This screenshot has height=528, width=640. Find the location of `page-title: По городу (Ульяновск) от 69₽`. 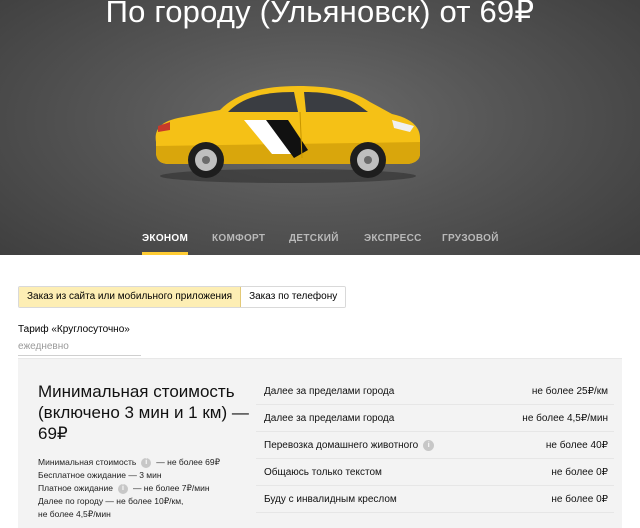

page-title: По городу (Ульяновск) от 69₽ is located at coordinates (320, 14).